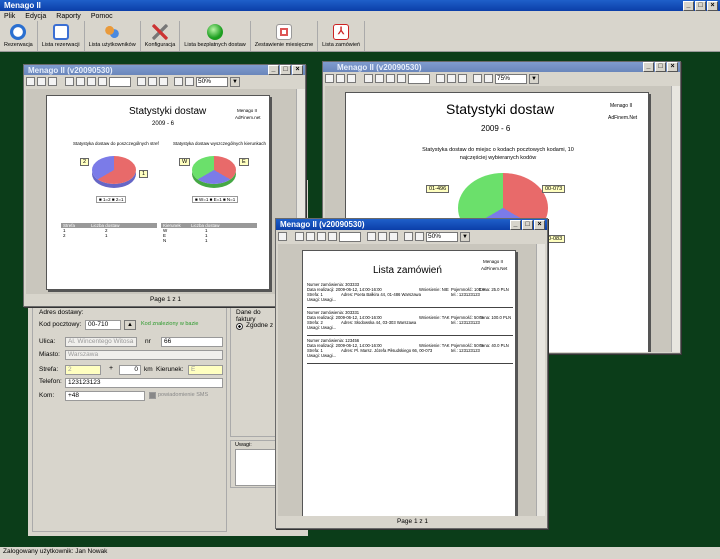 This screenshot has width=720, height=559. I want to click on win2-report-title: Statystyki dostaw, so click(500, 109).